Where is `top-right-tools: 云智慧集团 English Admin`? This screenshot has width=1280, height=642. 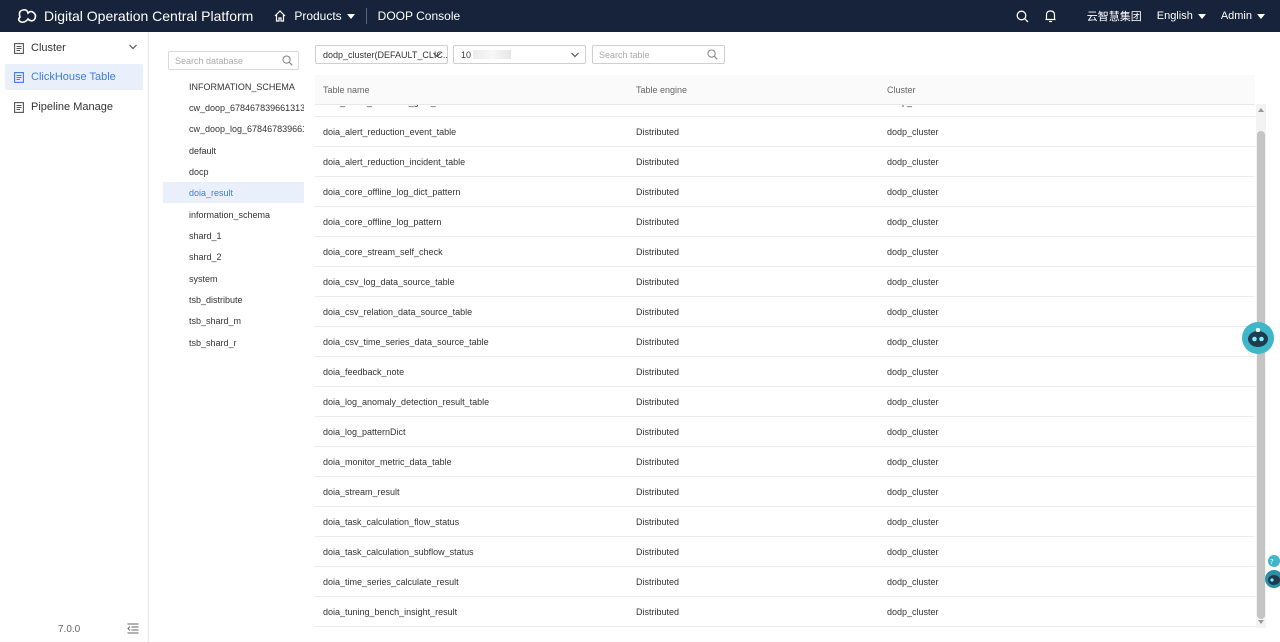 top-right-tools: 云智慧集团 English Admin is located at coordinates (1148, 16).